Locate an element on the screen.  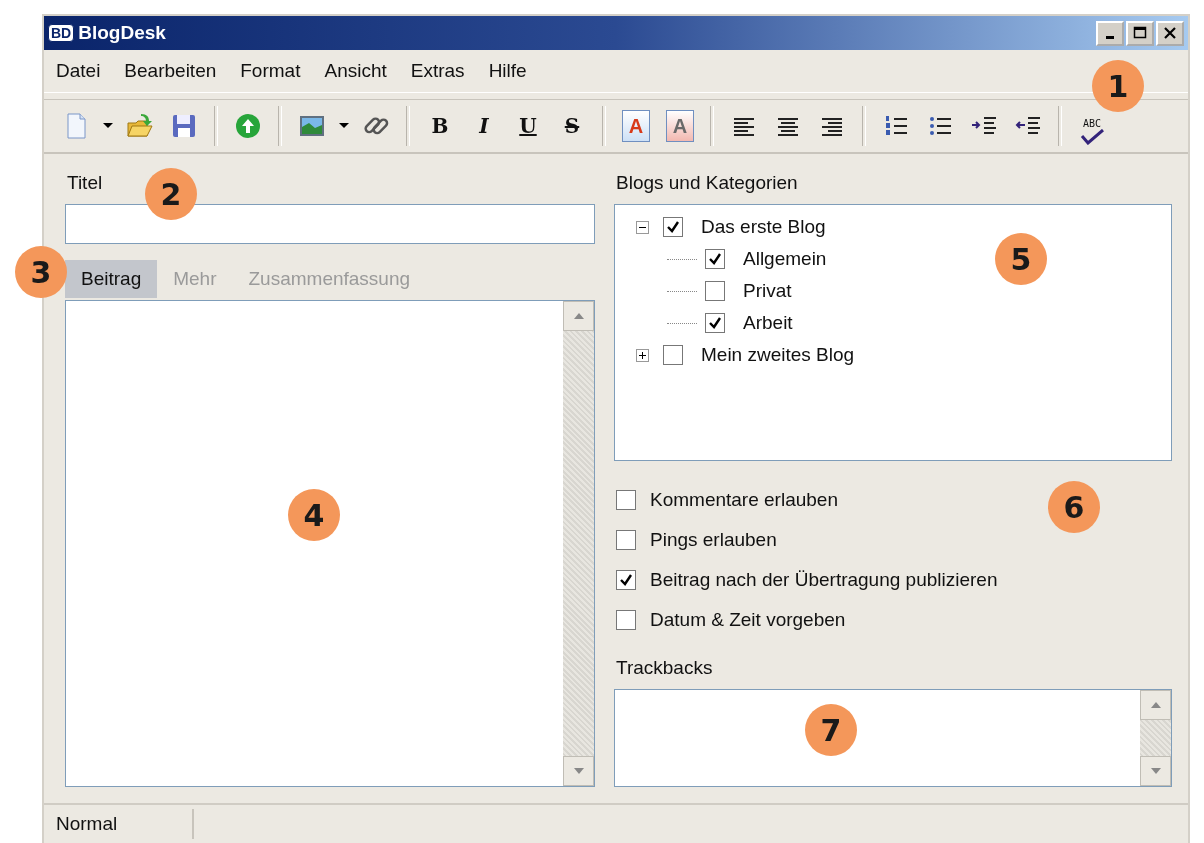
trackbacks-field: 7 is located at coordinates (893, 738).